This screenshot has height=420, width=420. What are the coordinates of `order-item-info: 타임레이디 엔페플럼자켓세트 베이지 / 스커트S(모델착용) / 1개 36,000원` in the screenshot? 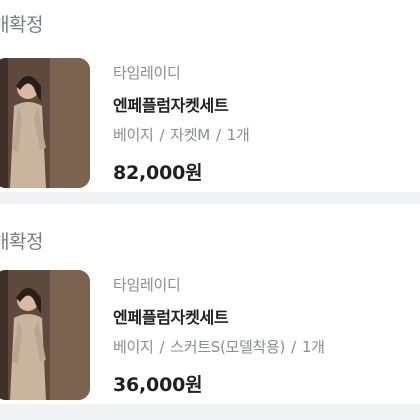 It's located at (219, 335).